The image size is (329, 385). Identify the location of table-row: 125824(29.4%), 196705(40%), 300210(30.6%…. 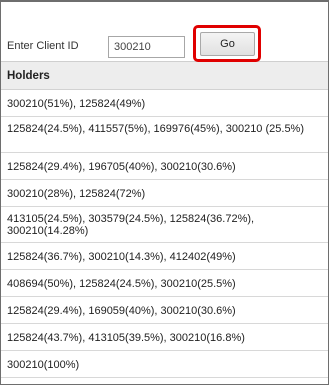
(164, 166).